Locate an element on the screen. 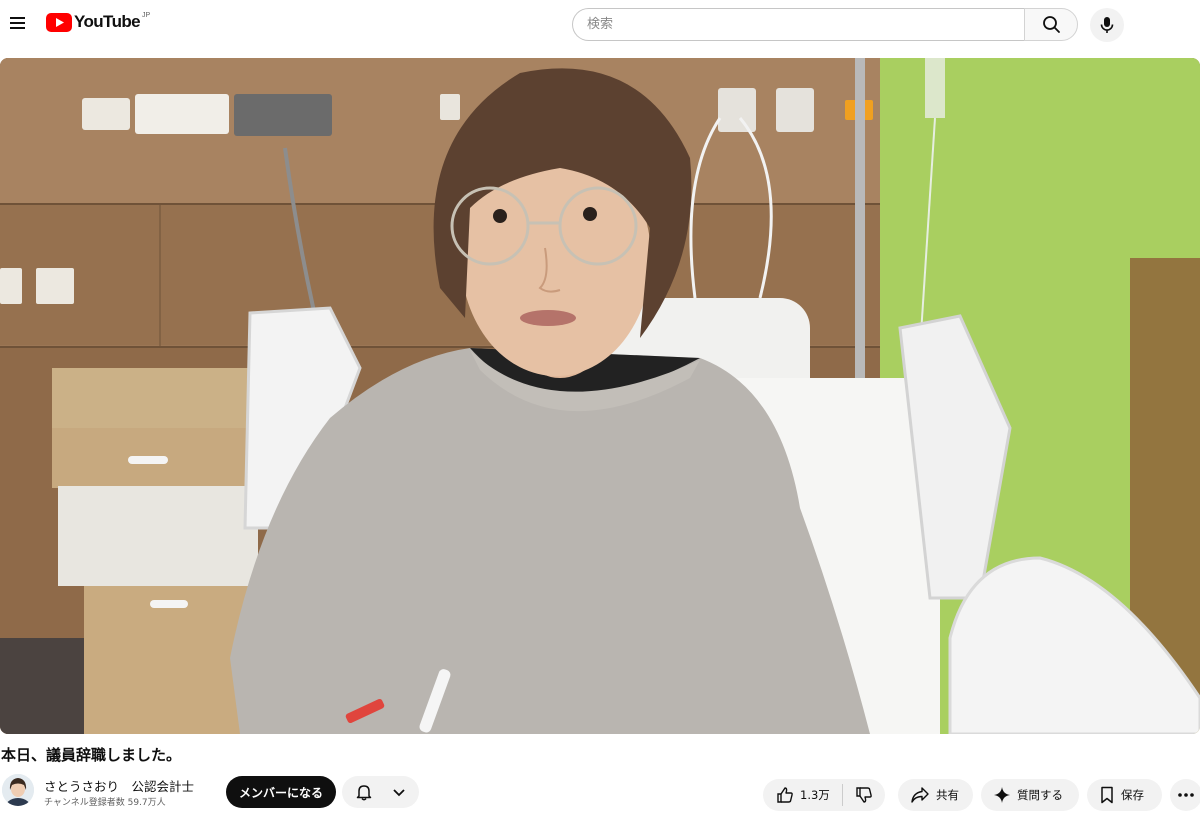  like-count: 1.3万 is located at coordinates (815, 795).